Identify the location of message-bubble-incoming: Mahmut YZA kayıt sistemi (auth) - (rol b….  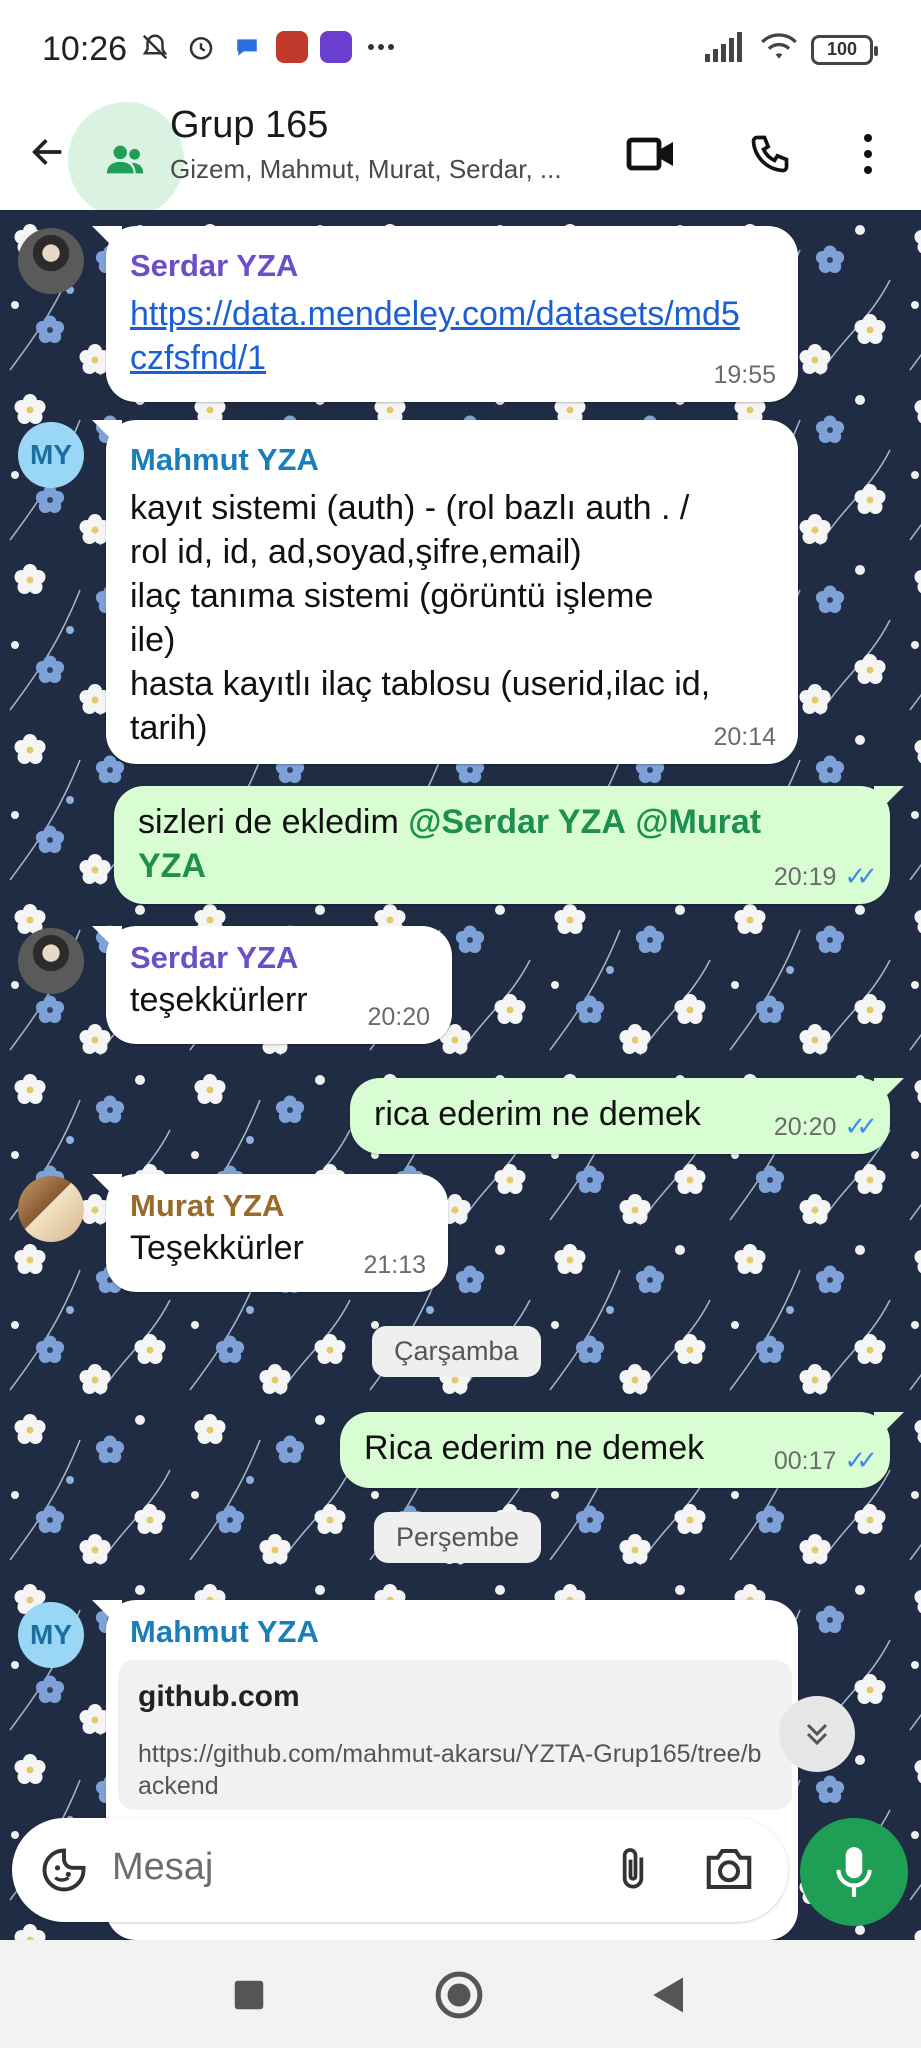
(445, 592).